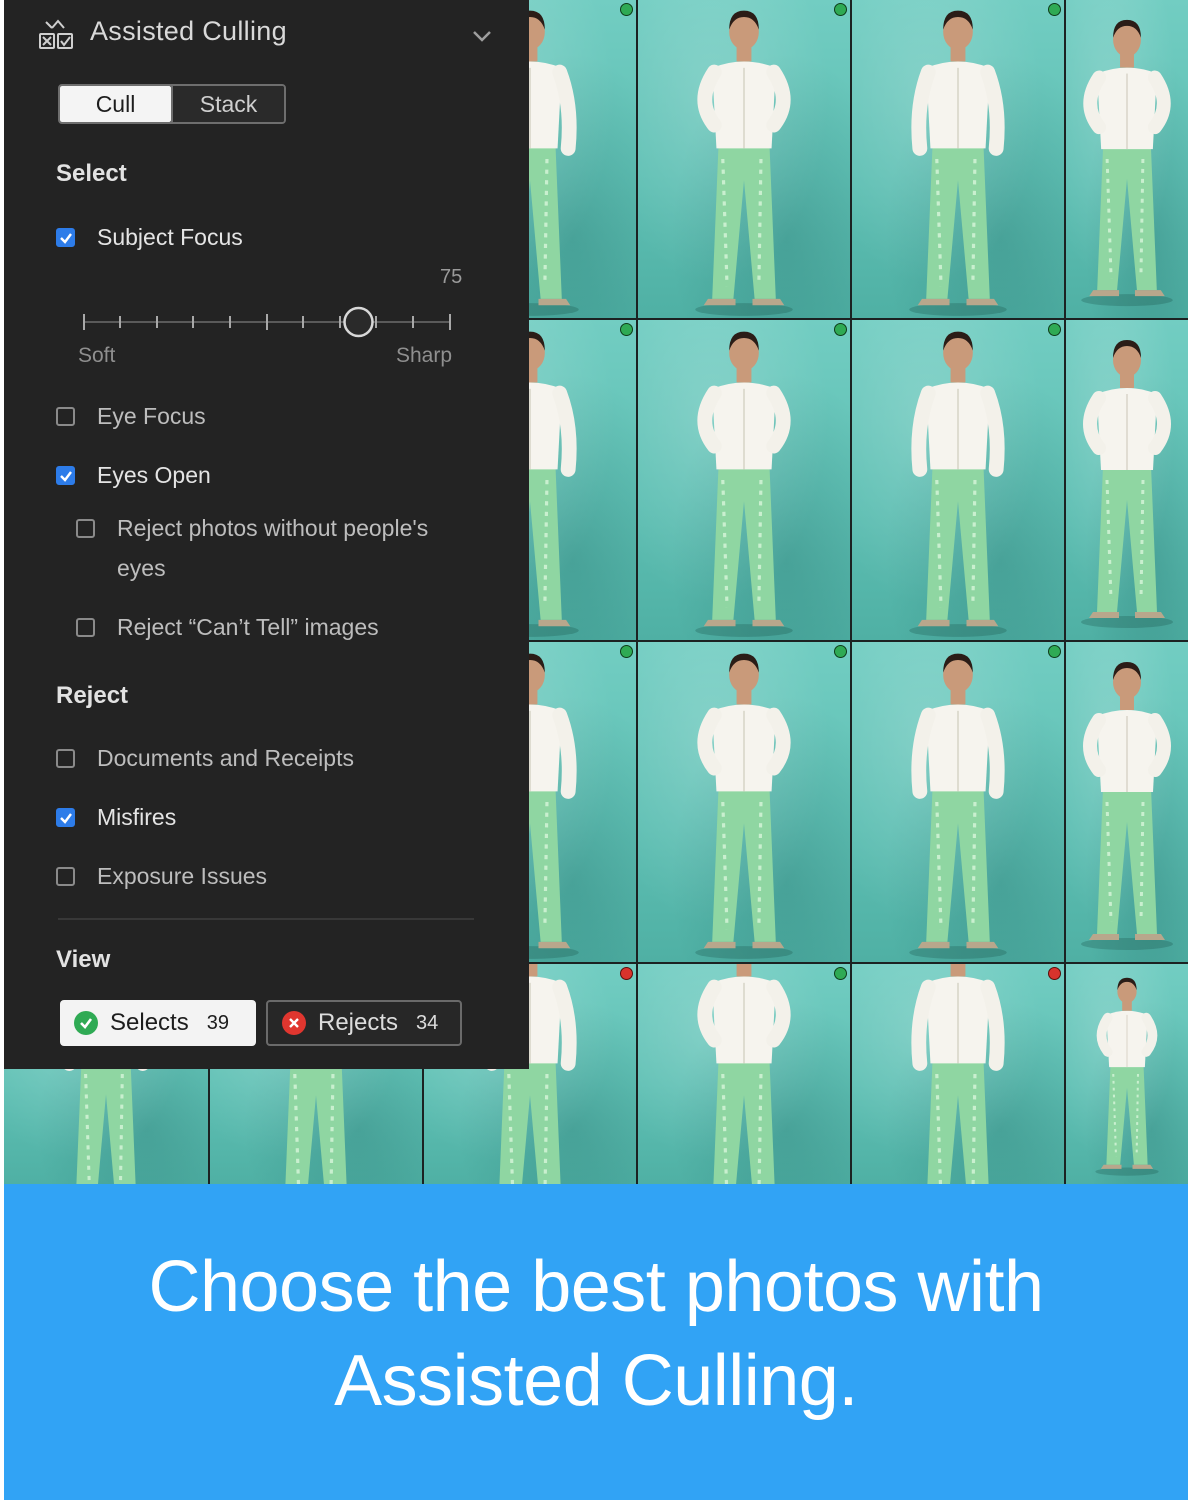  I want to click on exposure-option: Exposure Issues, so click(161, 879).